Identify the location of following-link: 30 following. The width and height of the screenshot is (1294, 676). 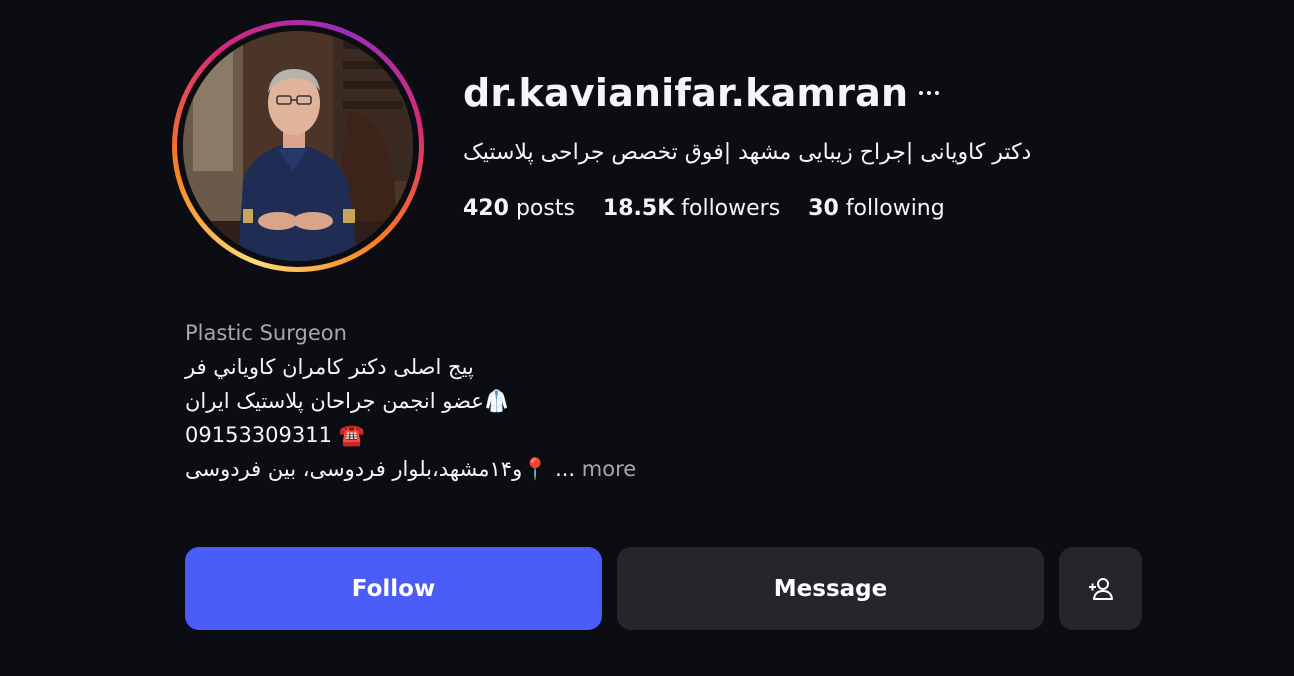
(876, 208).